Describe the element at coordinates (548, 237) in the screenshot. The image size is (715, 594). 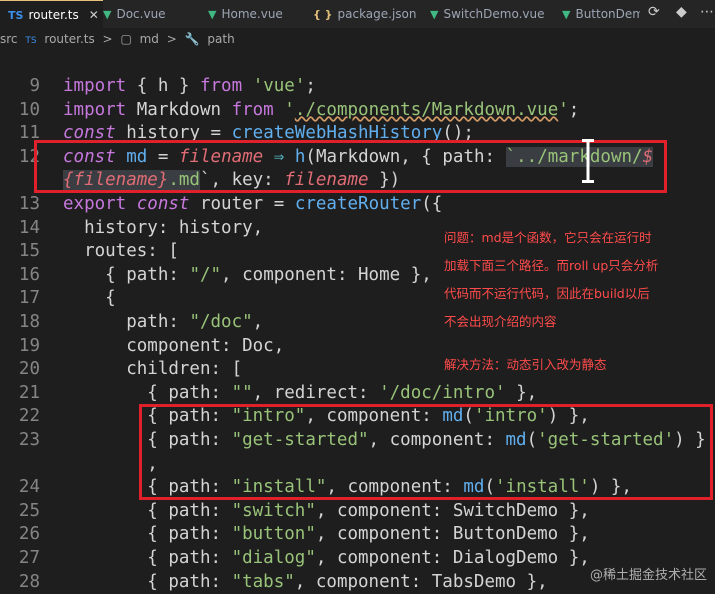
I see `annotation-line: 问题：md是个函数，它只会在运行时` at that location.